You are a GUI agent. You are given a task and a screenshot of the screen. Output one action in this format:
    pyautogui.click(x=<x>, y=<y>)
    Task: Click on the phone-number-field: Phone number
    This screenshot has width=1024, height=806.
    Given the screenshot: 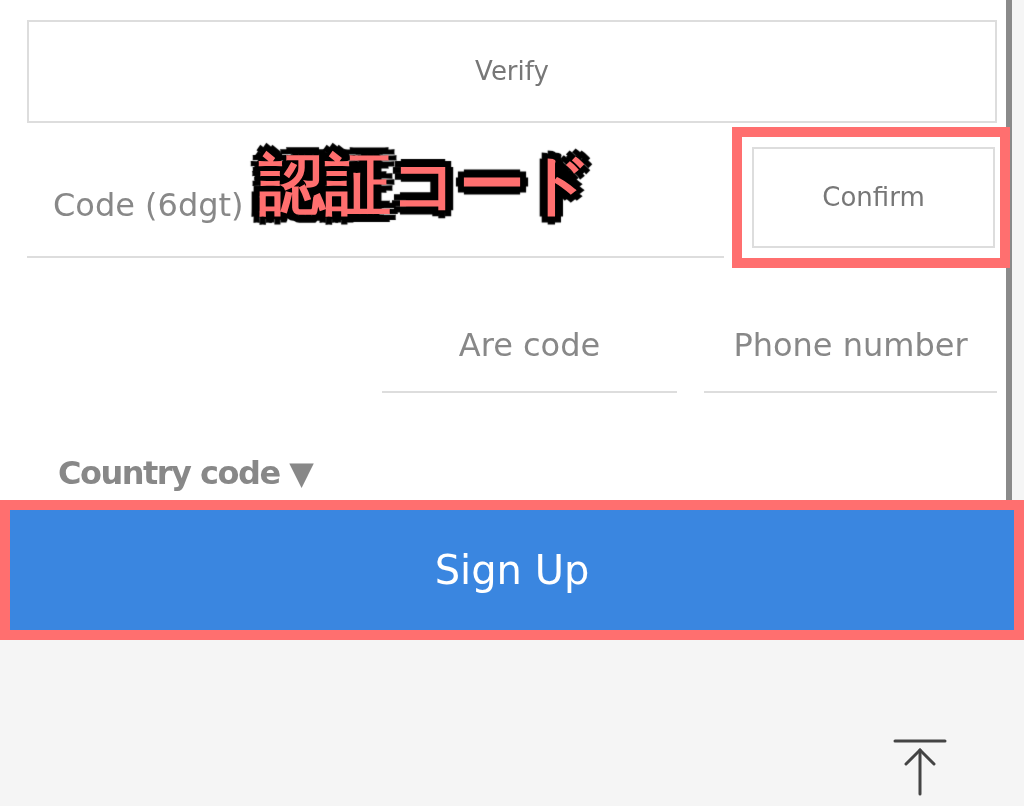 What is the action you would take?
    pyautogui.click(x=850, y=345)
    